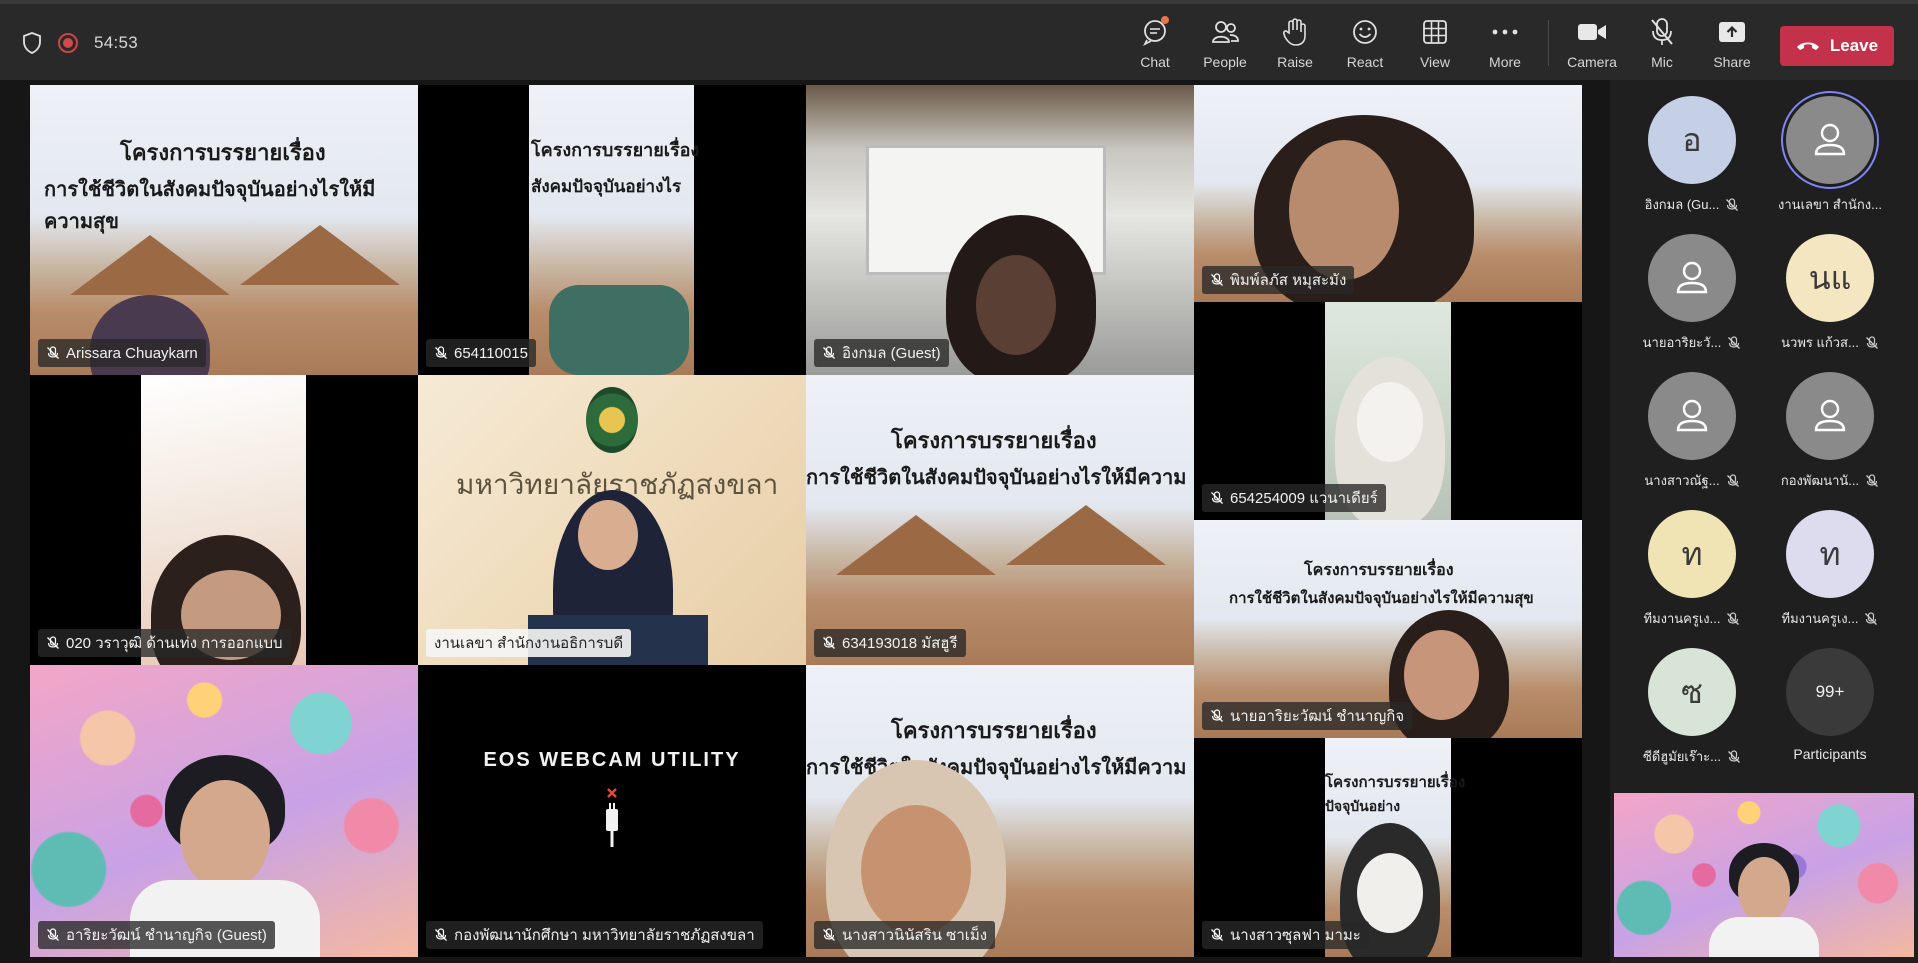 The height and width of the screenshot is (963, 1918). I want to click on video-tile: 020 วราวุฒิ ด้านเท่ง การออกแบบ, so click(224, 520).